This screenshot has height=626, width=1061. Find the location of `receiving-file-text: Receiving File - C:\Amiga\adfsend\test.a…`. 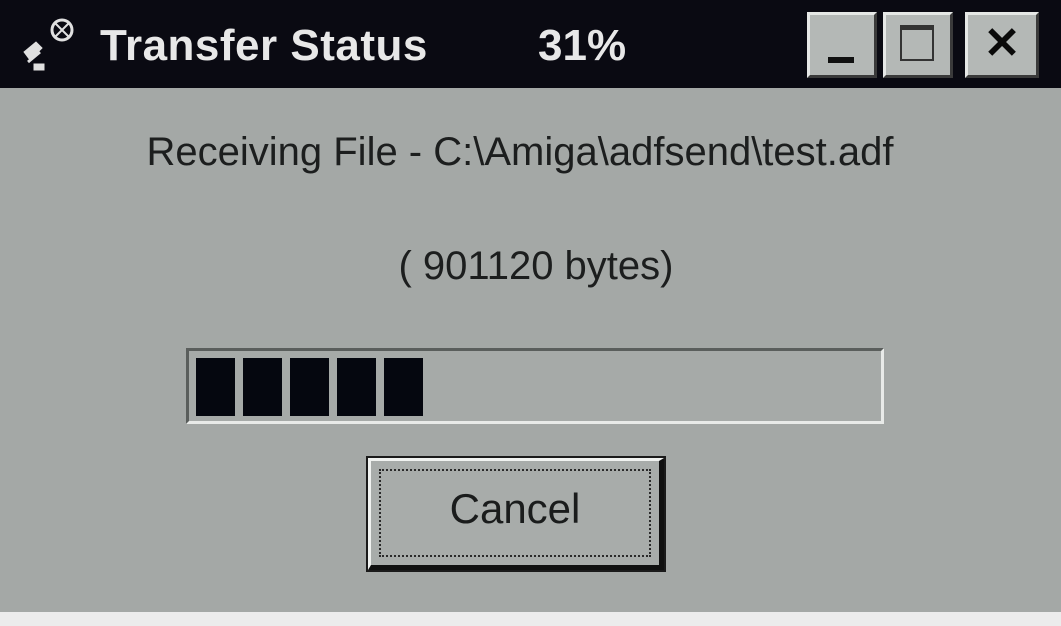

receiving-file-text: Receiving File - C:\Amiga\adfsend\test.a… is located at coordinates (520, 152).